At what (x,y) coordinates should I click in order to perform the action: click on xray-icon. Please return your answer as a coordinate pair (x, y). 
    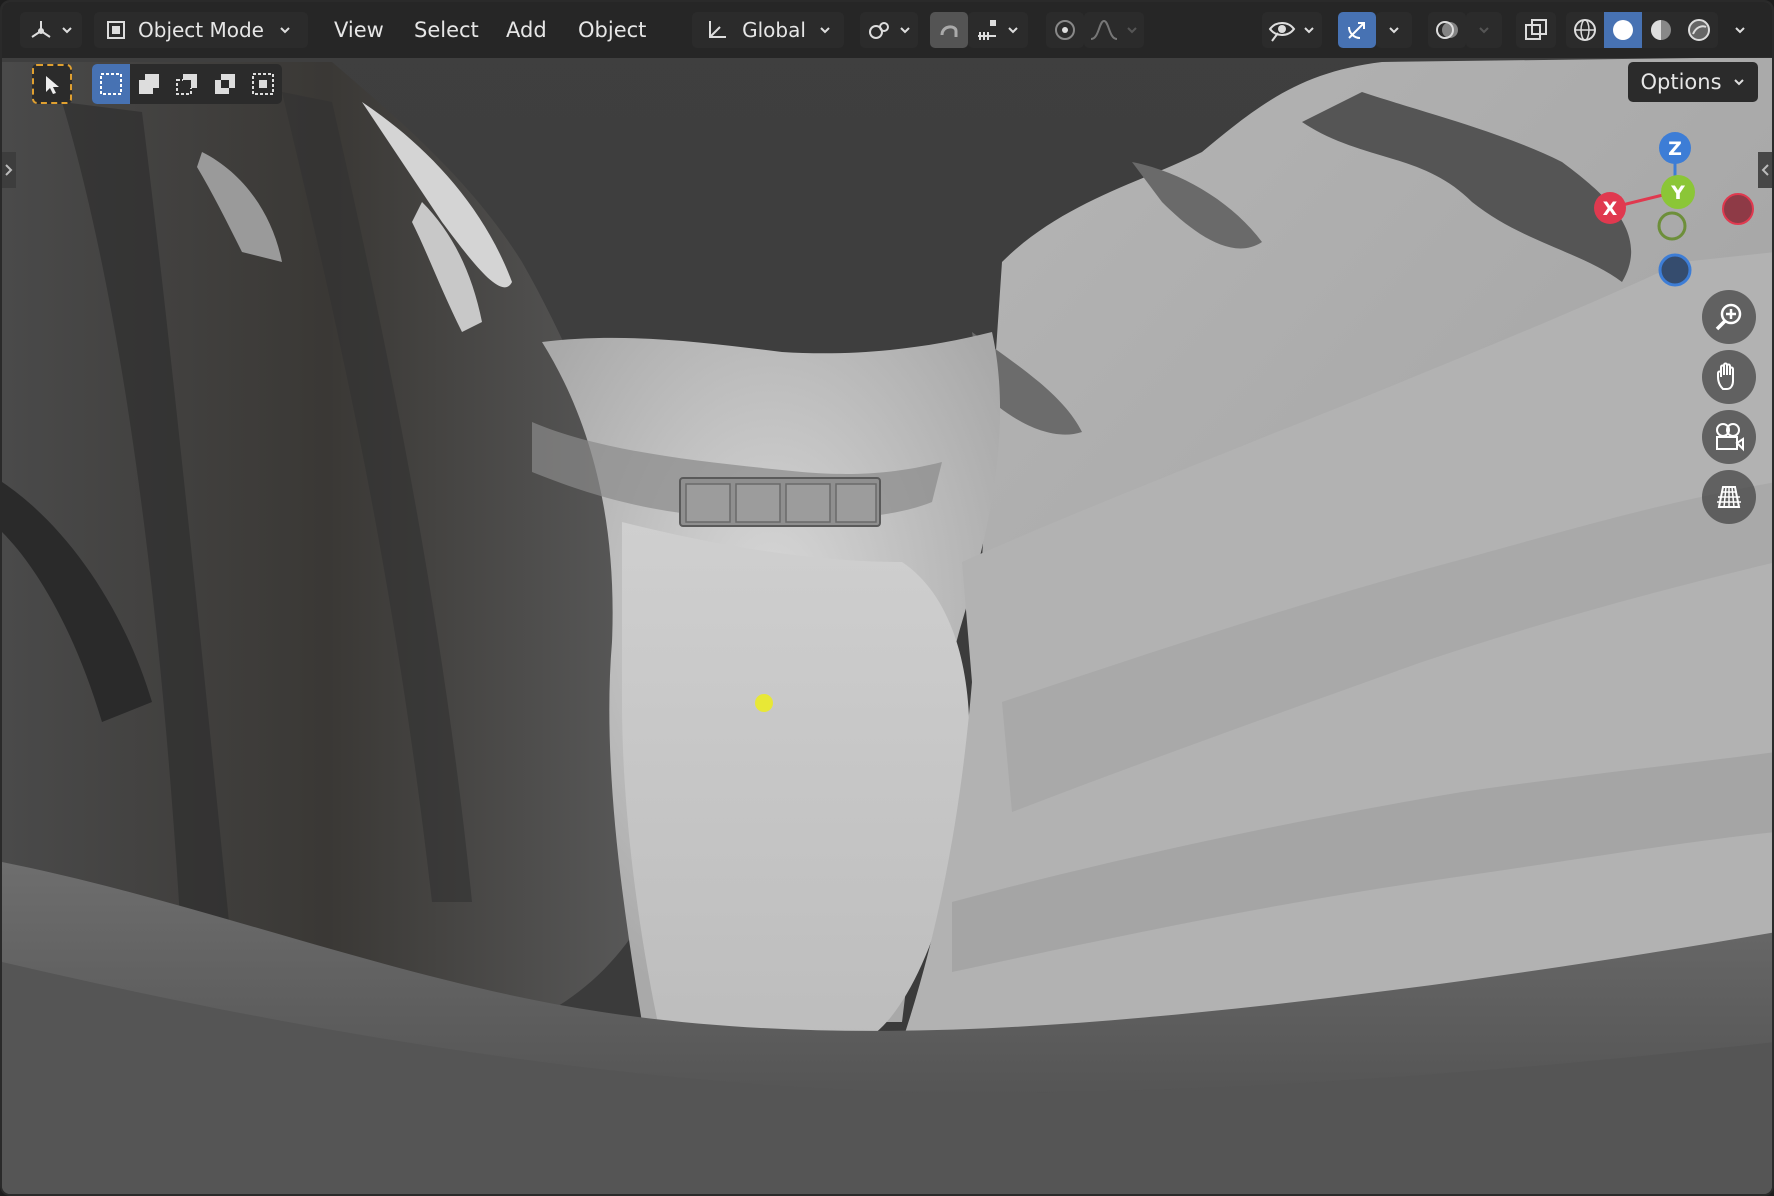
    Looking at the image, I should click on (1536, 29).